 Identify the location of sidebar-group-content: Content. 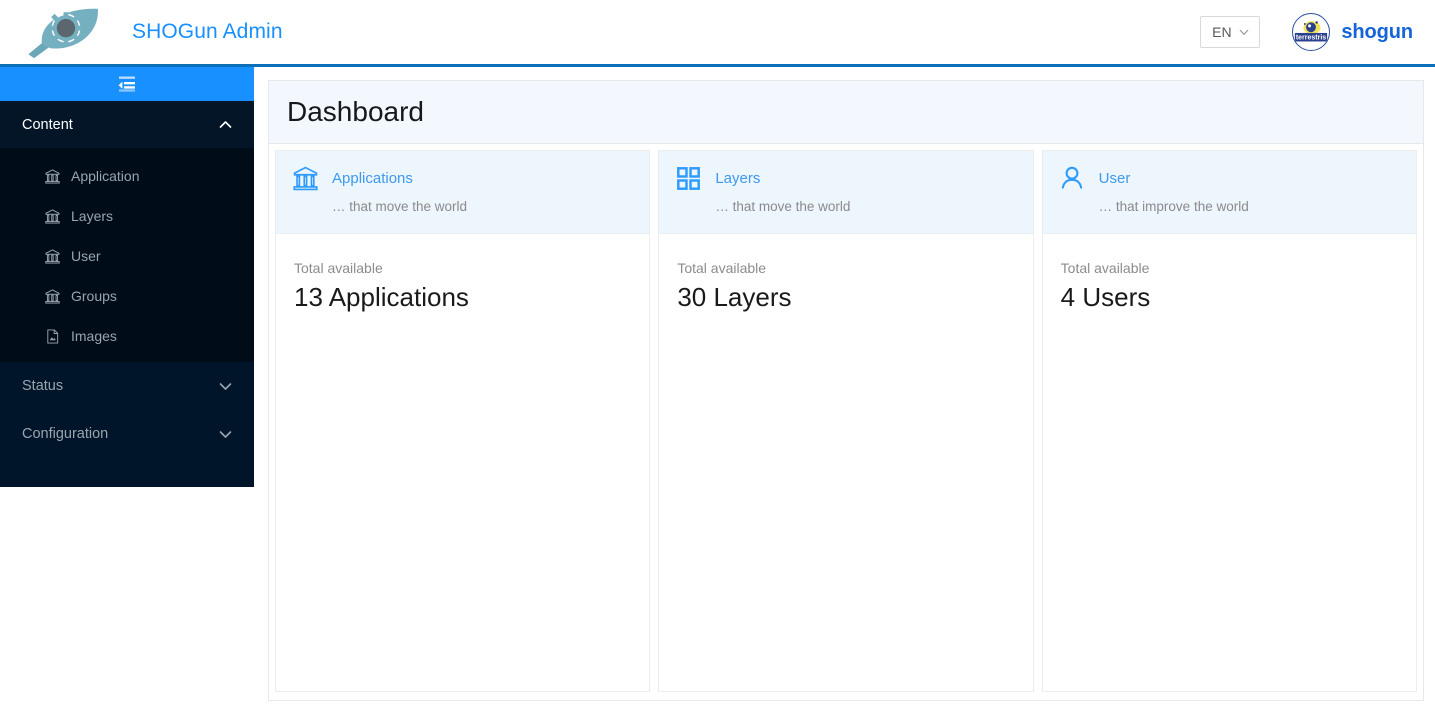
(127, 124).